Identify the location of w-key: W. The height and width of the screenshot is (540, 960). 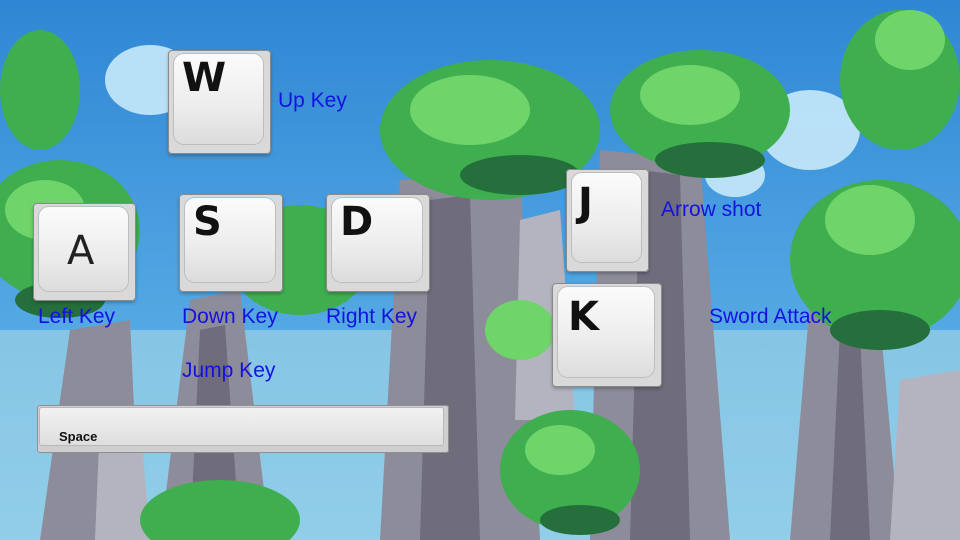
(219, 102).